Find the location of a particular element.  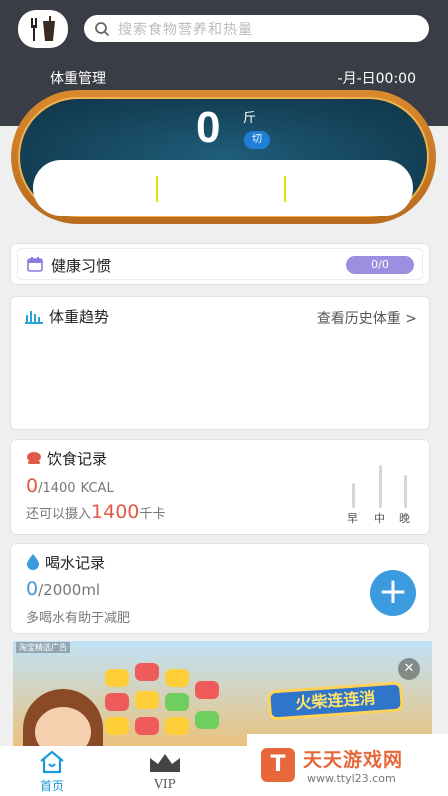

diet-title: 饮食记录 is located at coordinates (77, 459).